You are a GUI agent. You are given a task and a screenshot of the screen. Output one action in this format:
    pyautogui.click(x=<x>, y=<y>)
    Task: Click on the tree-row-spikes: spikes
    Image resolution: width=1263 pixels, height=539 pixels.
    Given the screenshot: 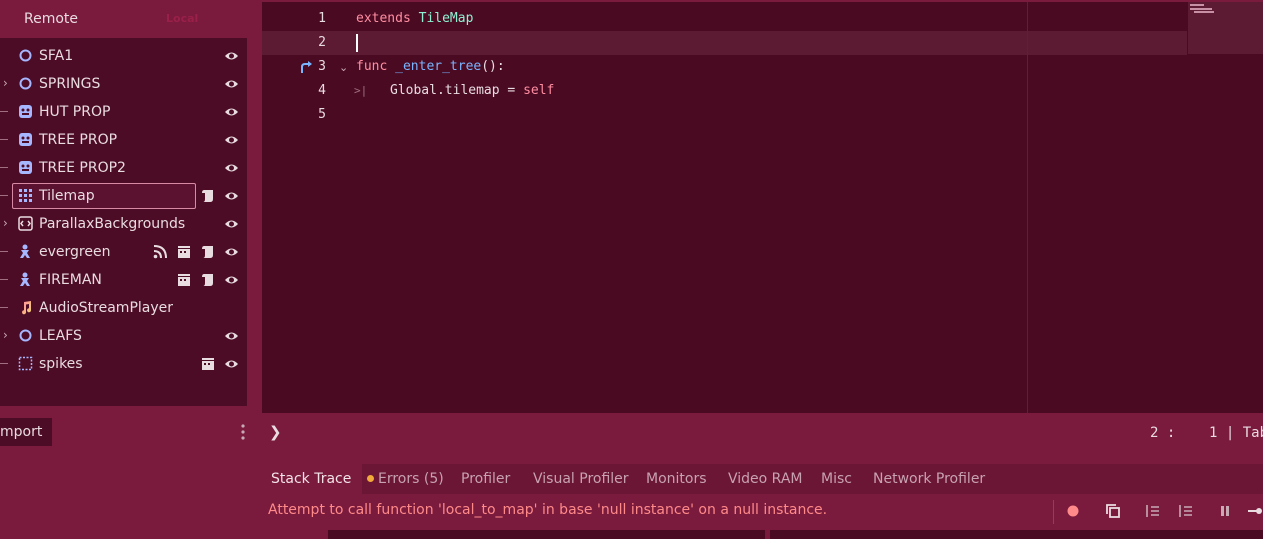 What is the action you would take?
    pyautogui.click(x=123, y=364)
    